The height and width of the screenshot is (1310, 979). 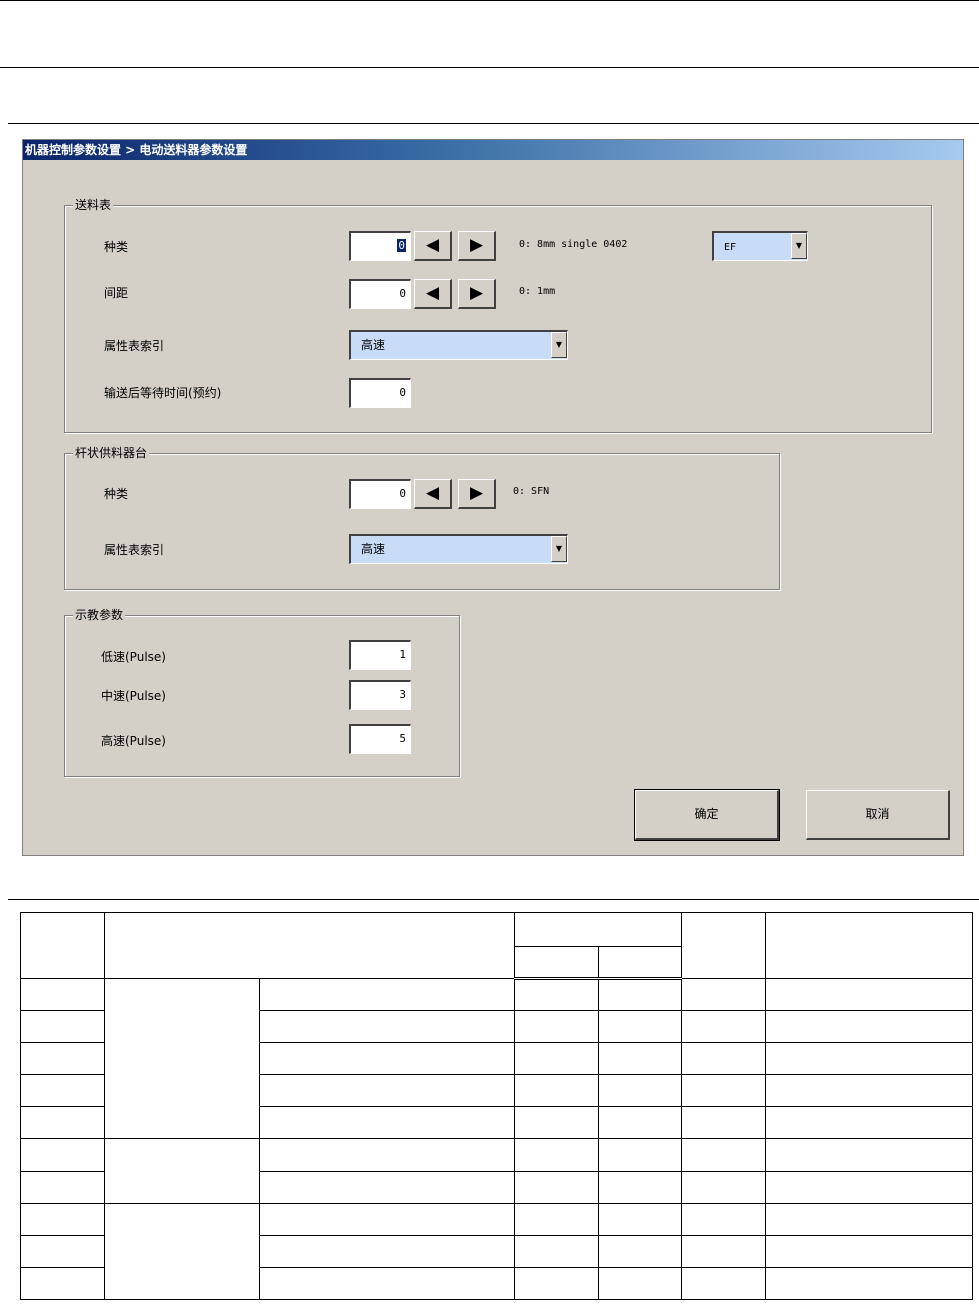 I want to click on feeder-type-prev-button: ◀, so click(x=433, y=246).